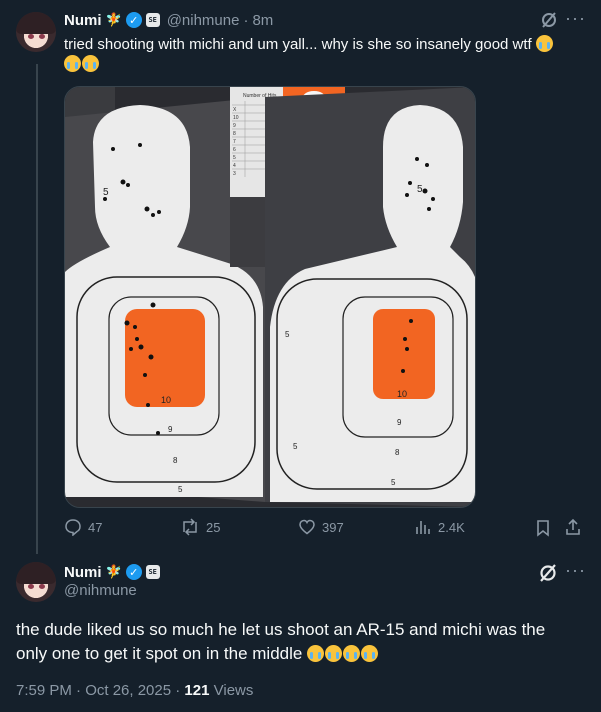 The height and width of the screenshot is (712, 601). Describe the element at coordinates (213, 527) in the screenshot. I see `repost-count: 25` at that location.